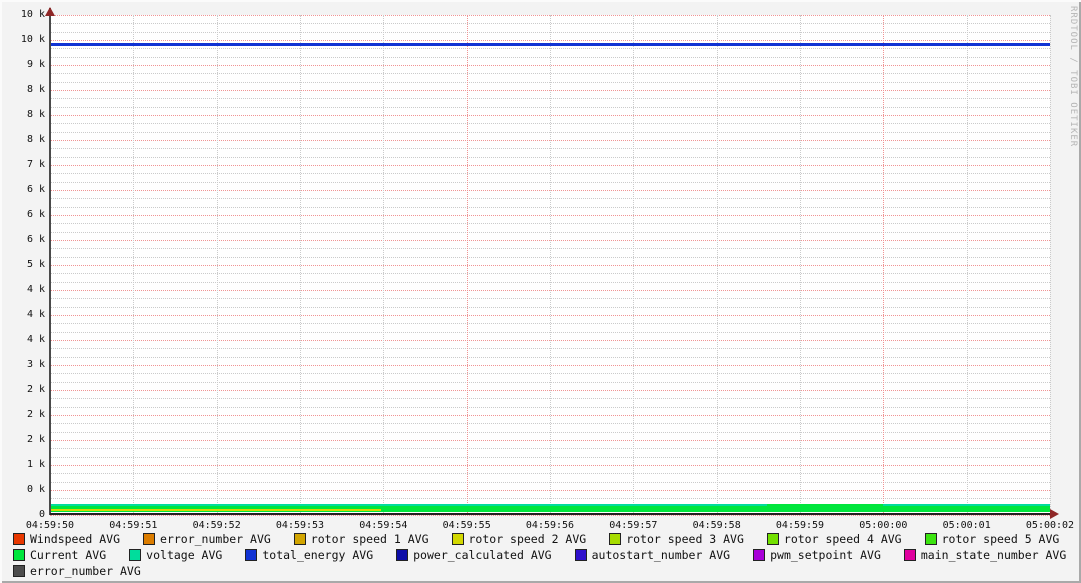 This screenshot has height=583, width=1081. What do you see at coordinates (1073, 77) in the screenshot?
I see `watermark-text: RRDTOOL / TOBI OETIKER` at bounding box center [1073, 77].